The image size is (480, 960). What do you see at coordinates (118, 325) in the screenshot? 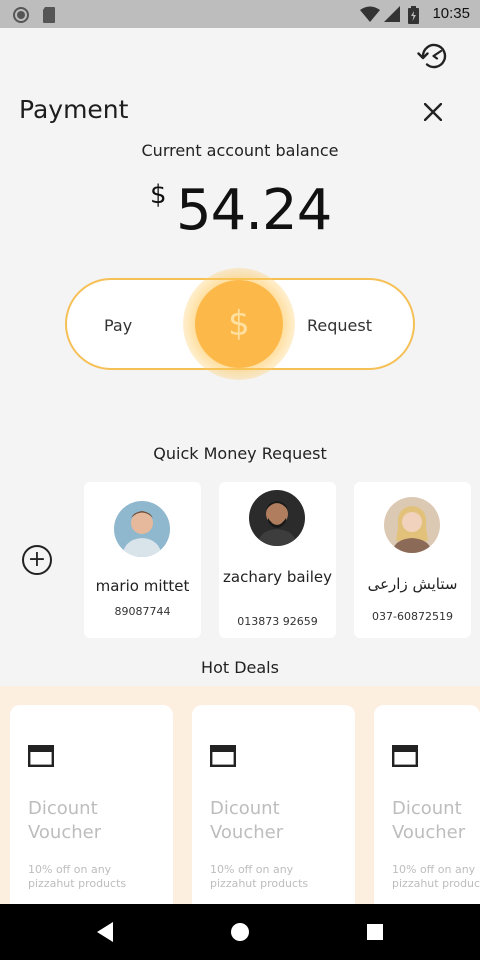
I see `pay-option: Pay` at bounding box center [118, 325].